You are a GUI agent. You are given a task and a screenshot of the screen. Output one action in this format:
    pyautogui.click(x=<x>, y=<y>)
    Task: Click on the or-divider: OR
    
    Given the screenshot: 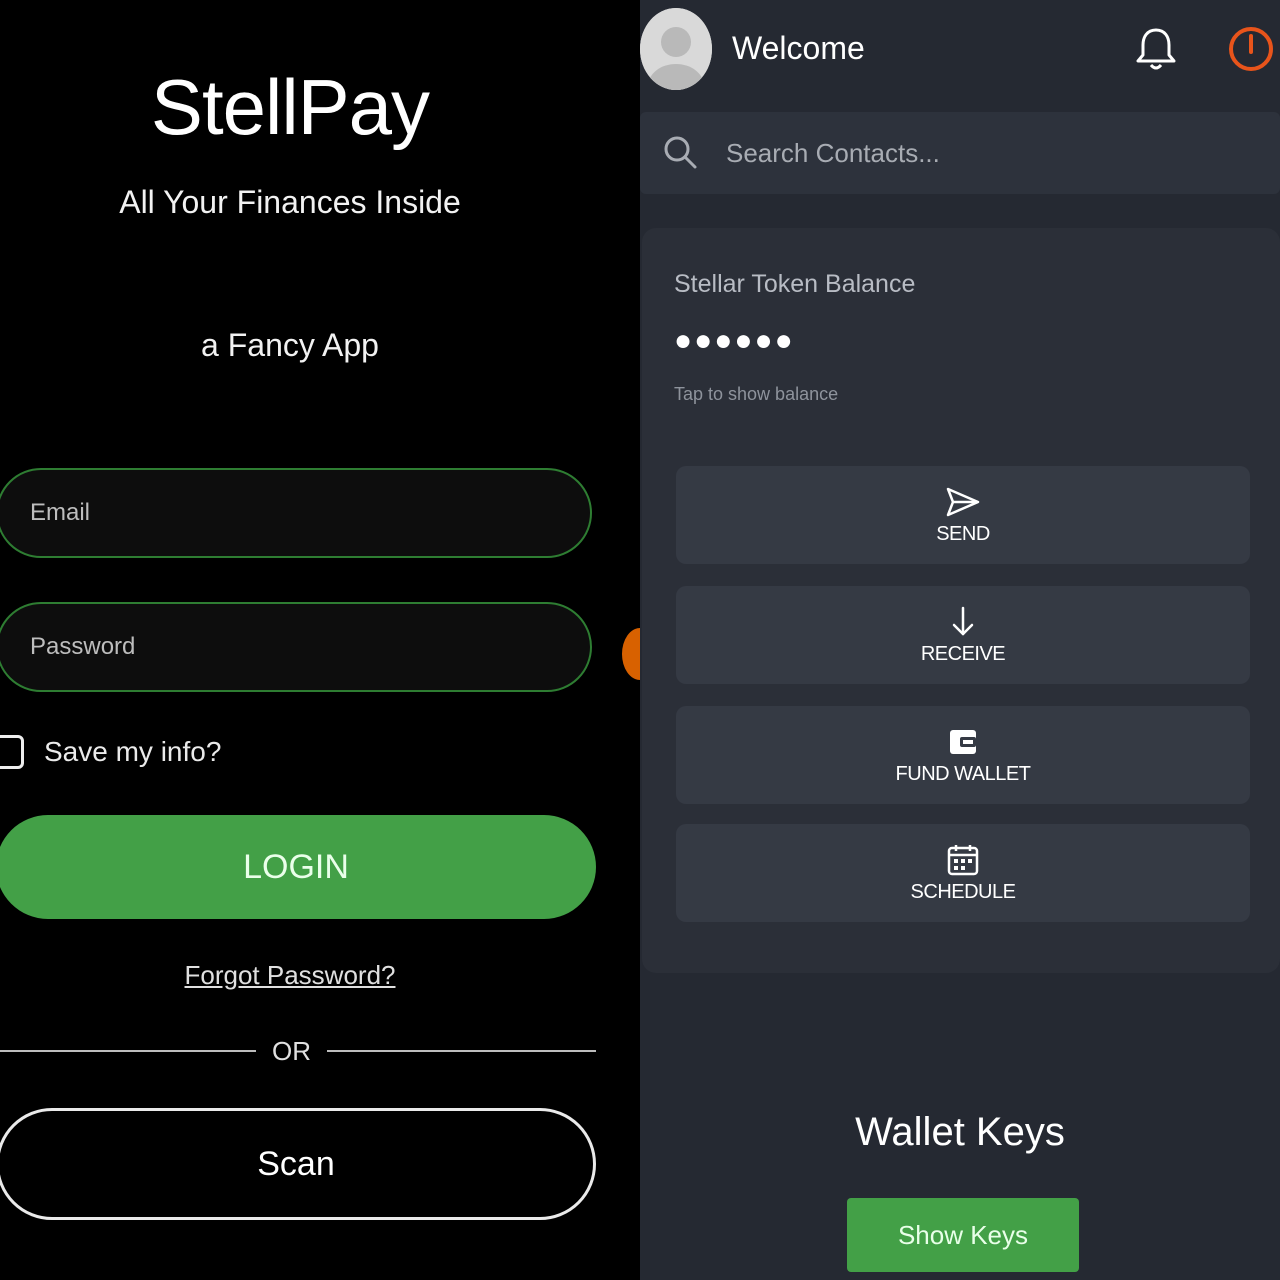 What is the action you would take?
    pyautogui.click(x=298, y=1051)
    